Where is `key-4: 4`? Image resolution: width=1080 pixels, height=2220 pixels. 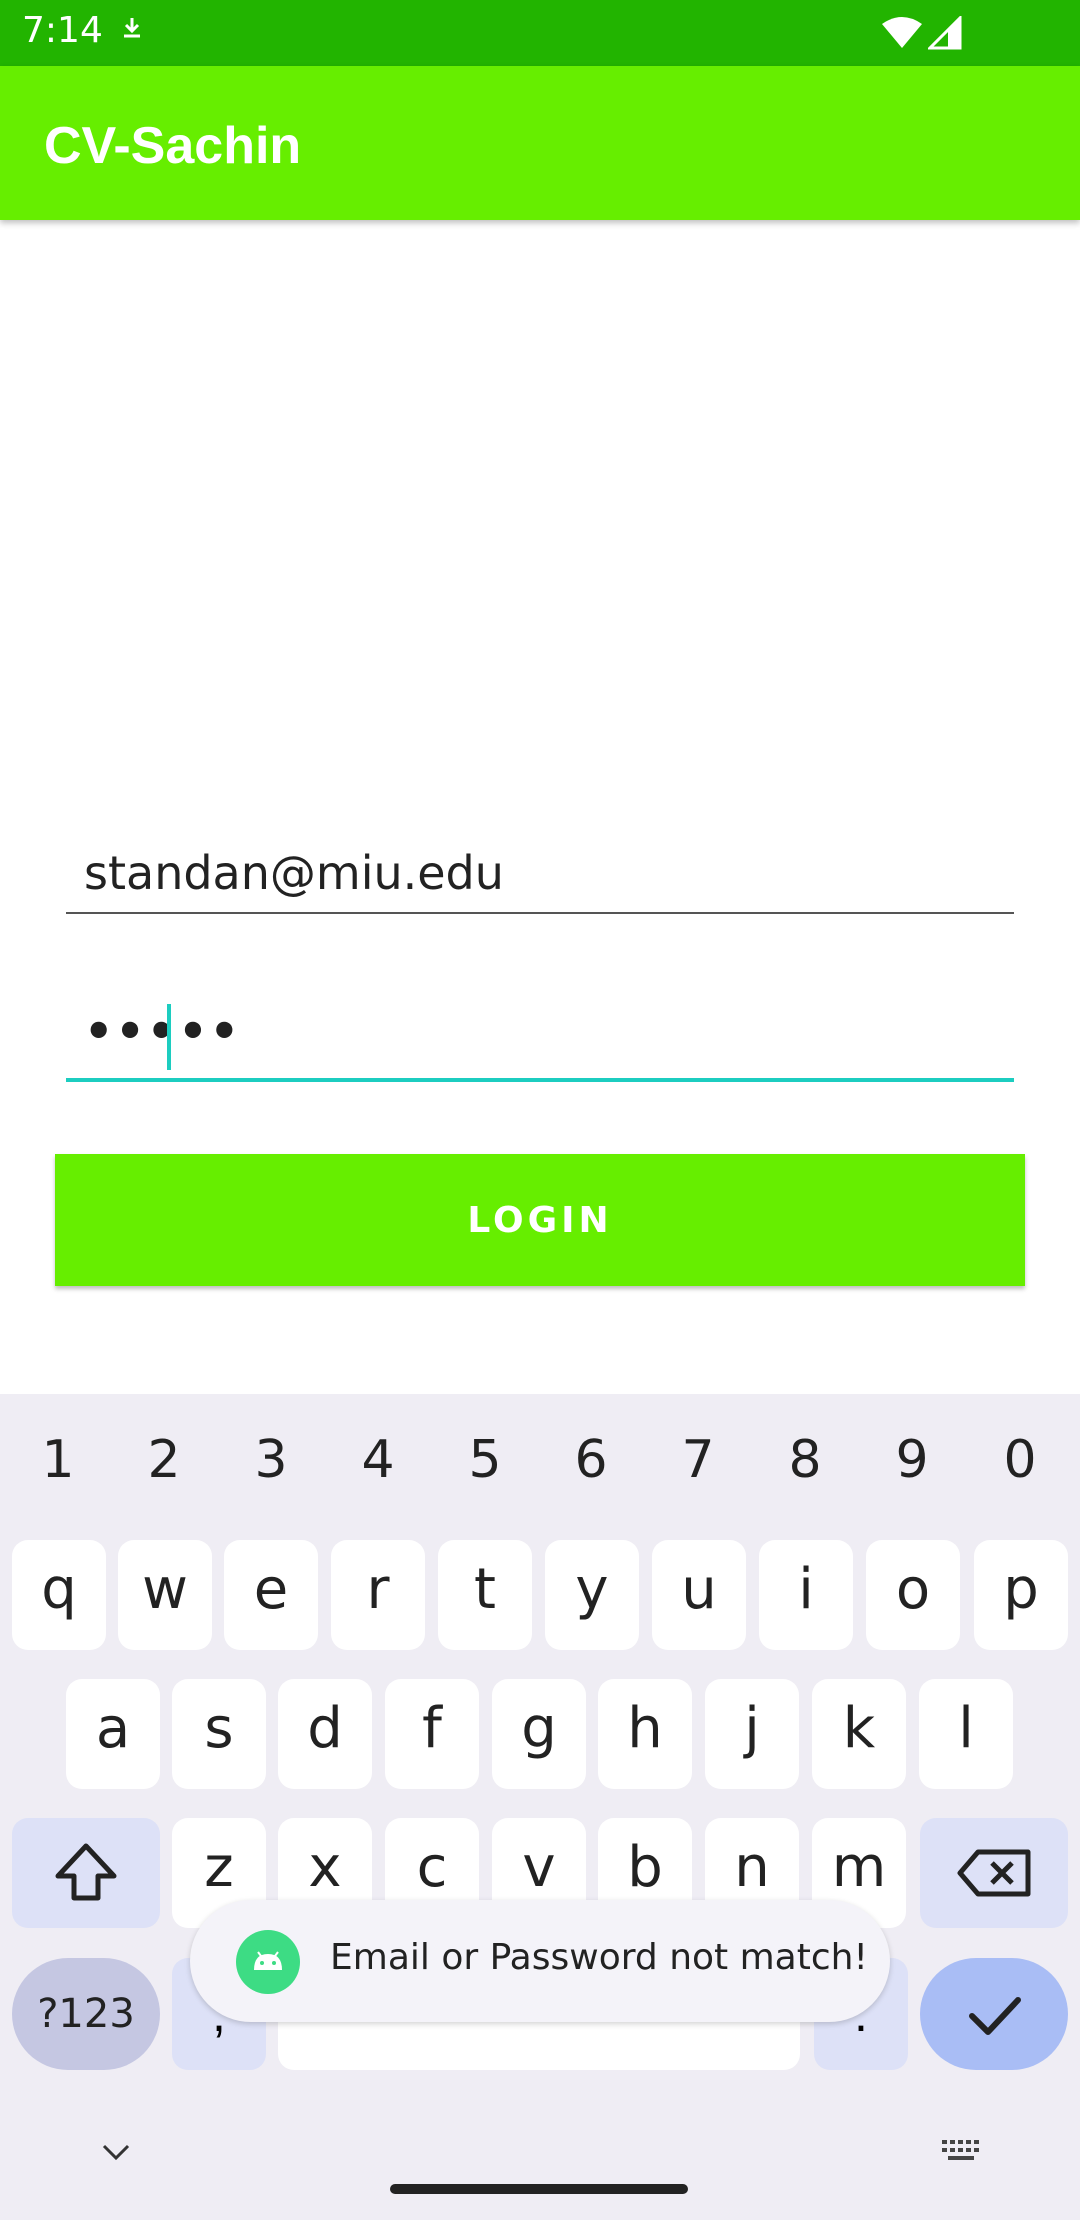 key-4: 4 is located at coordinates (378, 1460).